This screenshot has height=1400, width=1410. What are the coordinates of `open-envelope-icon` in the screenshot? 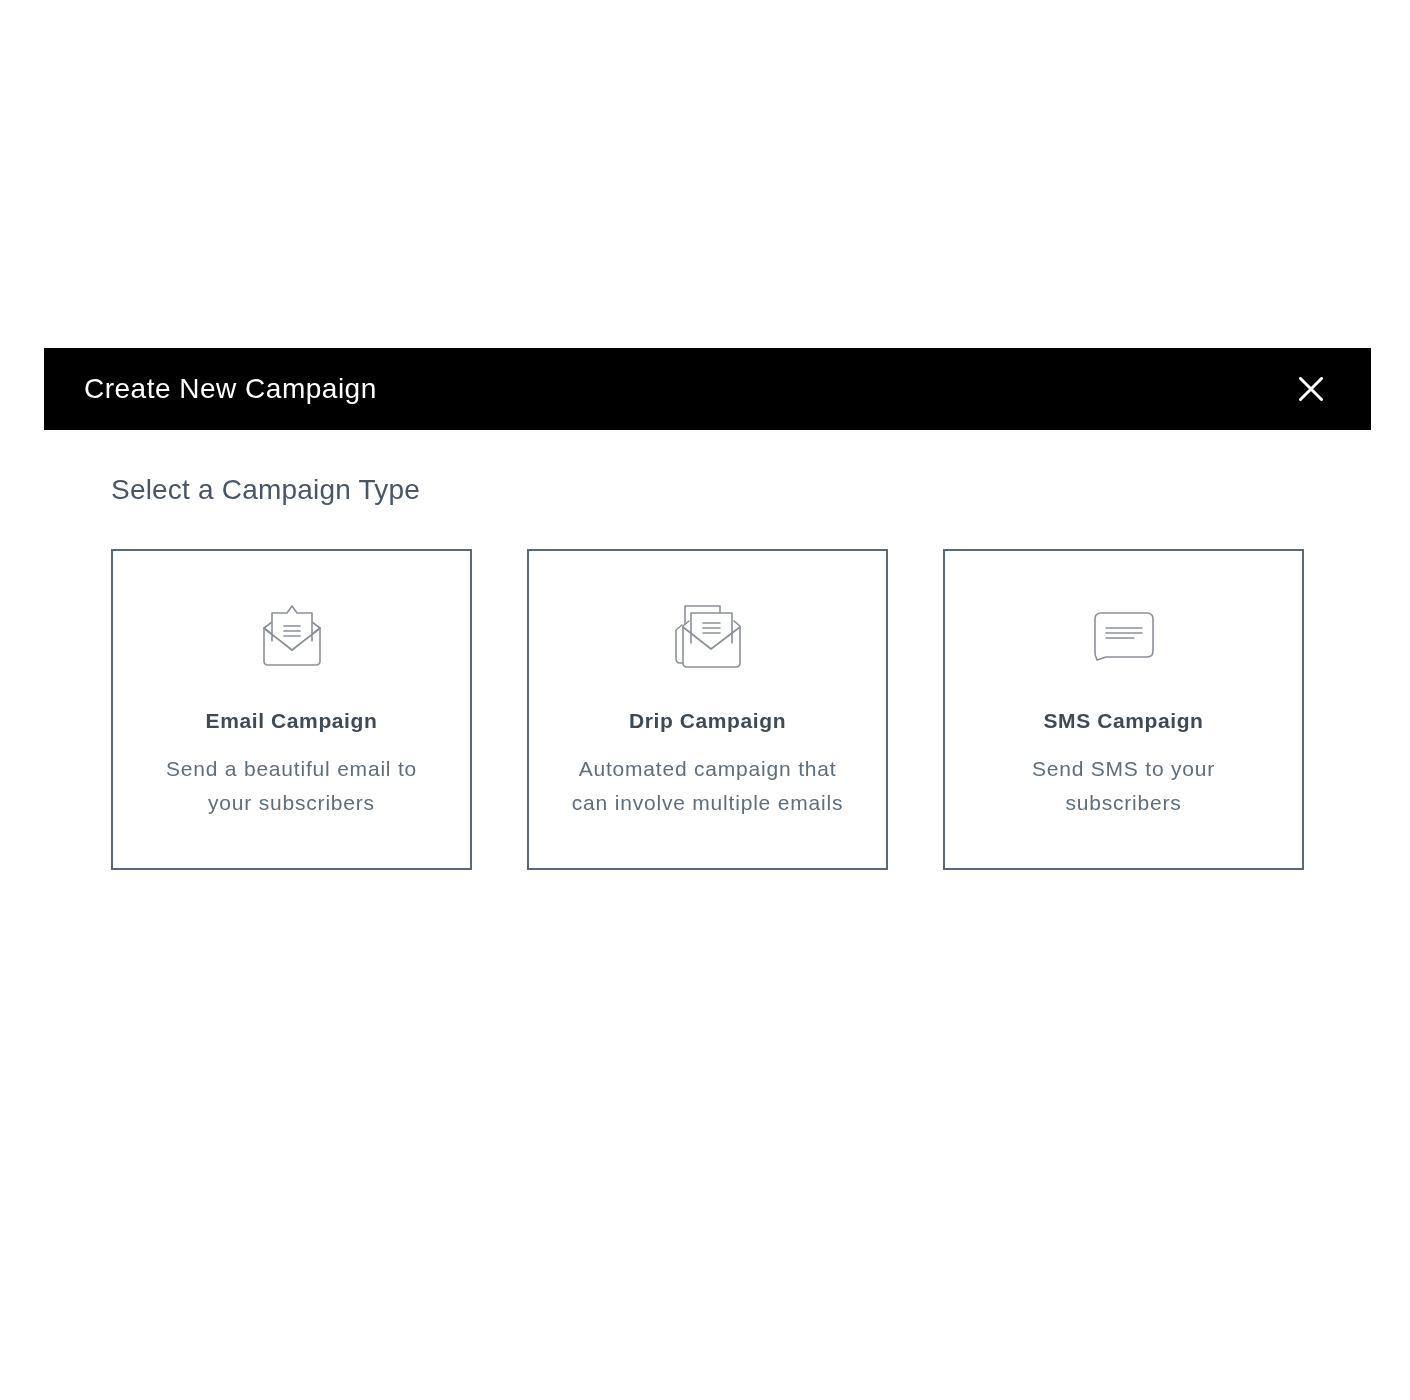 It's located at (291, 635).